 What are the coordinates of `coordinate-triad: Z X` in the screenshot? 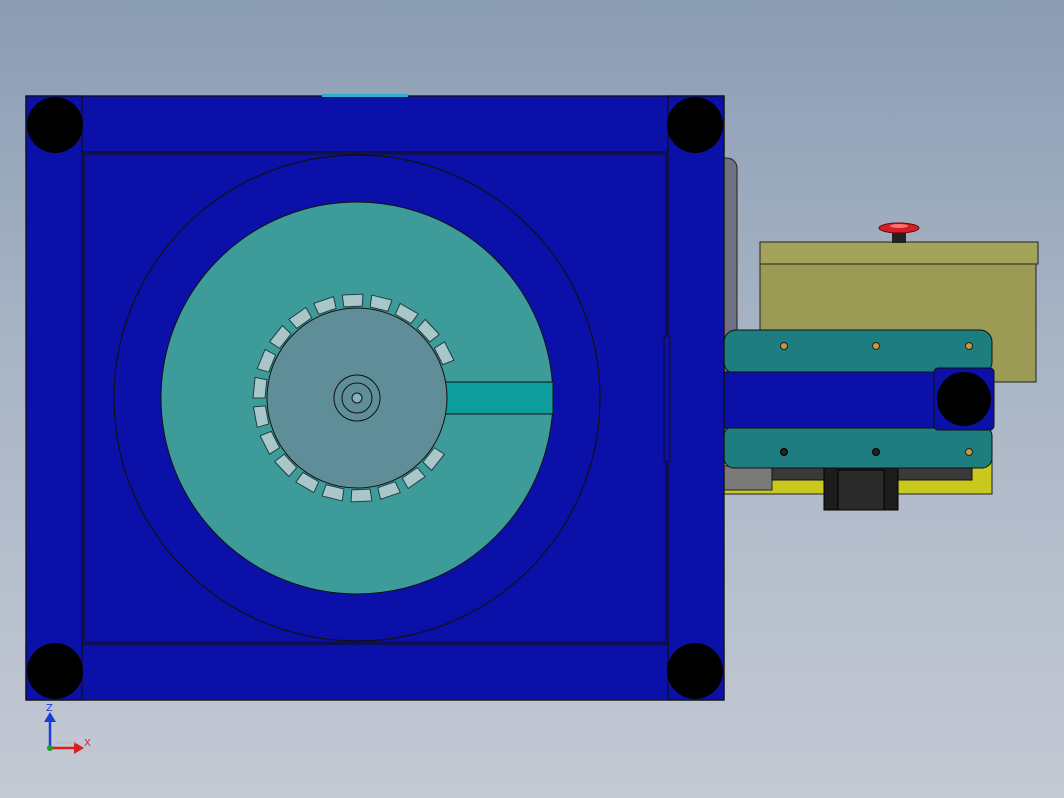 It's located at (67, 728).